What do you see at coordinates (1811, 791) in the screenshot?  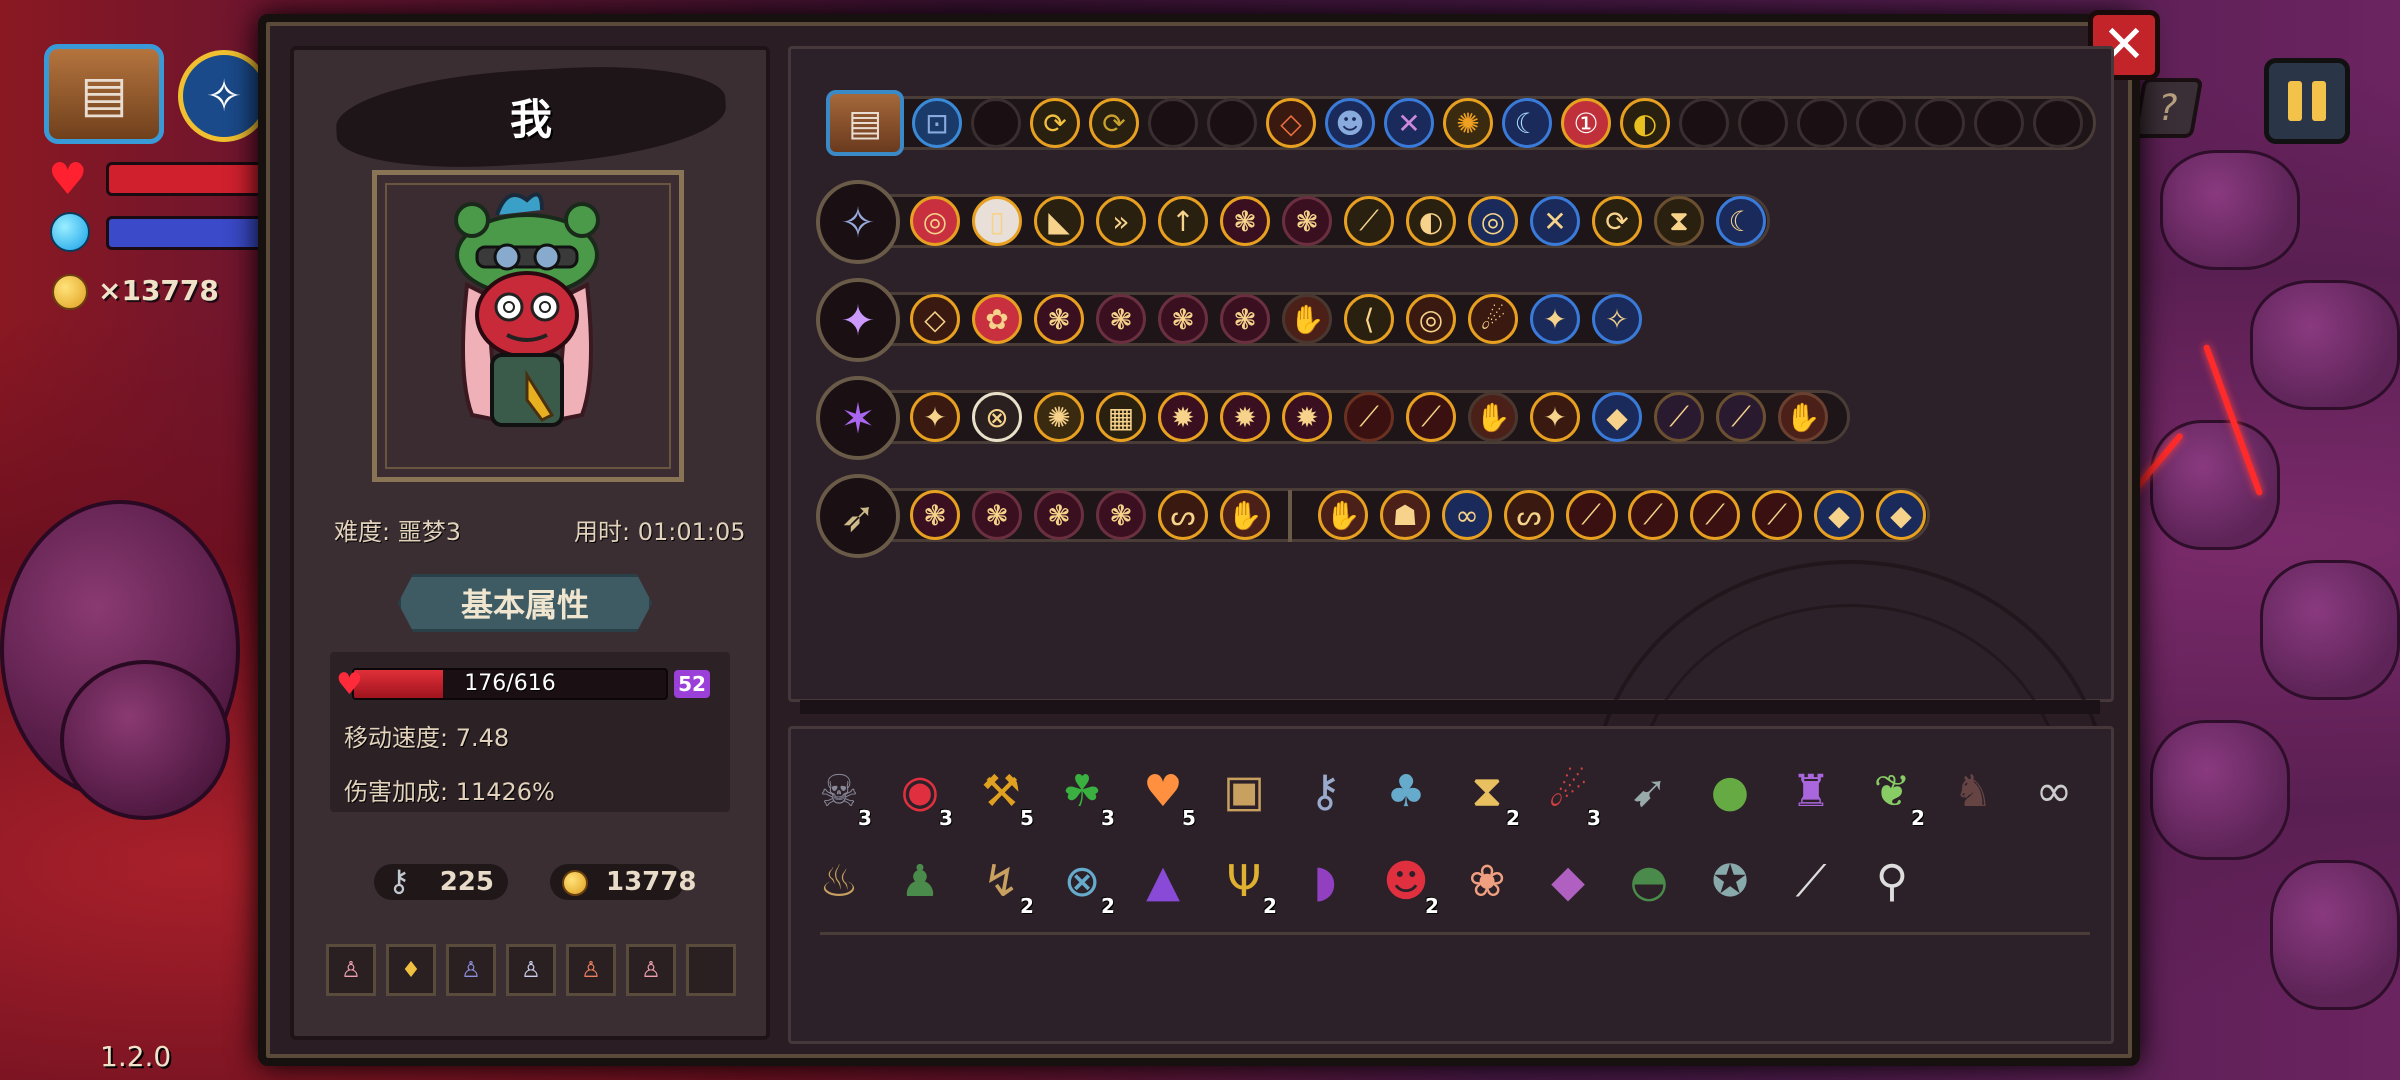 I see `cape-icon: ♜` at bounding box center [1811, 791].